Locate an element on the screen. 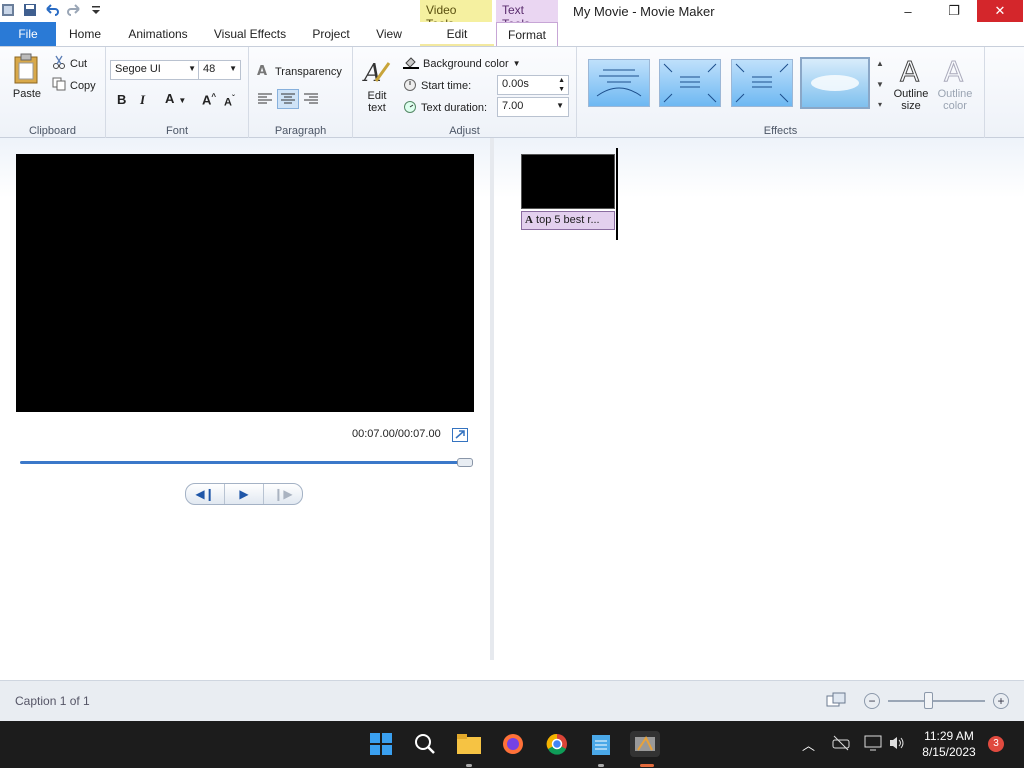  italic-button: I is located at coordinates (142, 100).